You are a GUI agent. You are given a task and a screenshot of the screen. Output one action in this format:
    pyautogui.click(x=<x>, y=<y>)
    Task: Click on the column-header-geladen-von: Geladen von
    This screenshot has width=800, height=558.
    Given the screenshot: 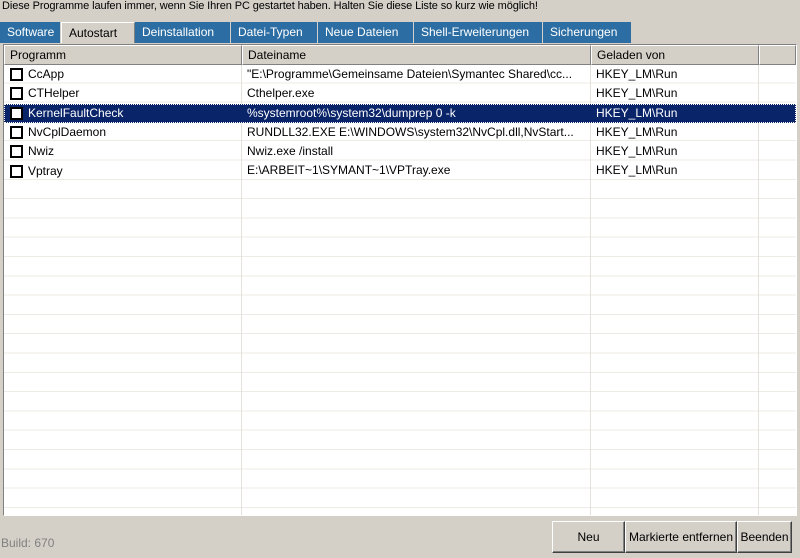 What is the action you would take?
    pyautogui.click(x=675, y=55)
    